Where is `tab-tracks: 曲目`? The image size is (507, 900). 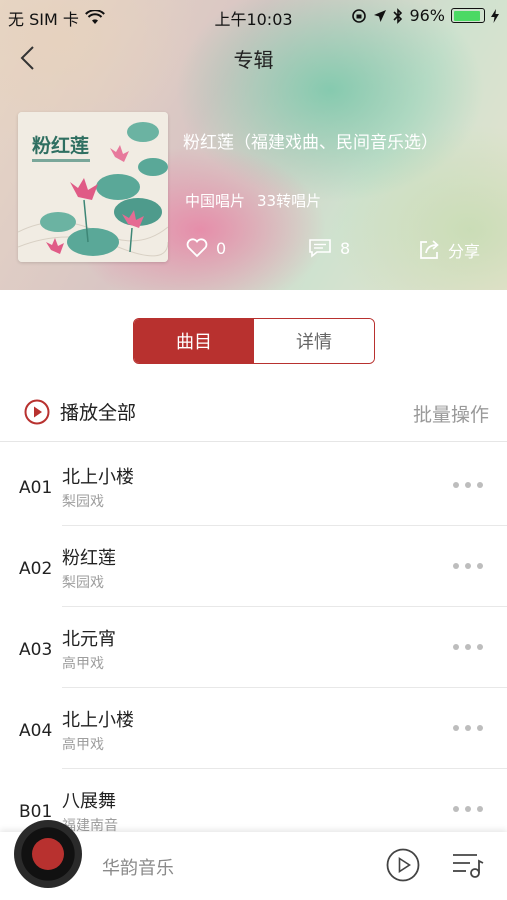 tab-tracks: 曲目 is located at coordinates (194, 341).